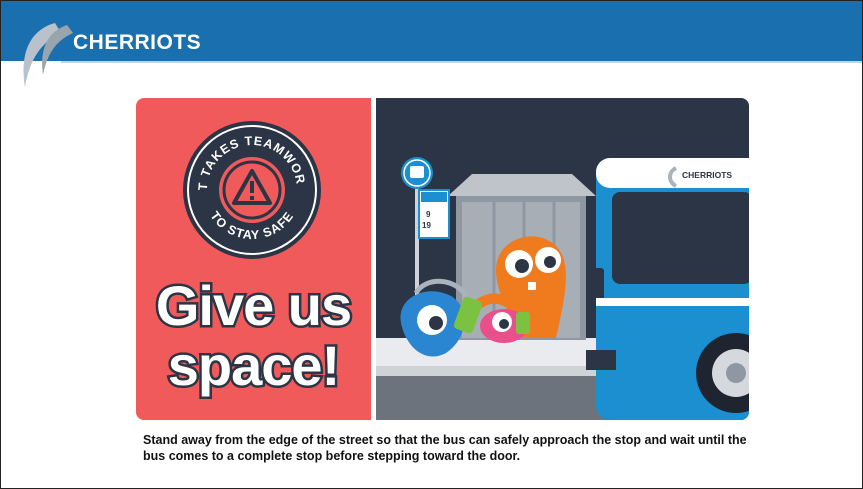 Image resolution: width=863 pixels, height=489 pixels. I want to click on bus-bumper, so click(601, 360).